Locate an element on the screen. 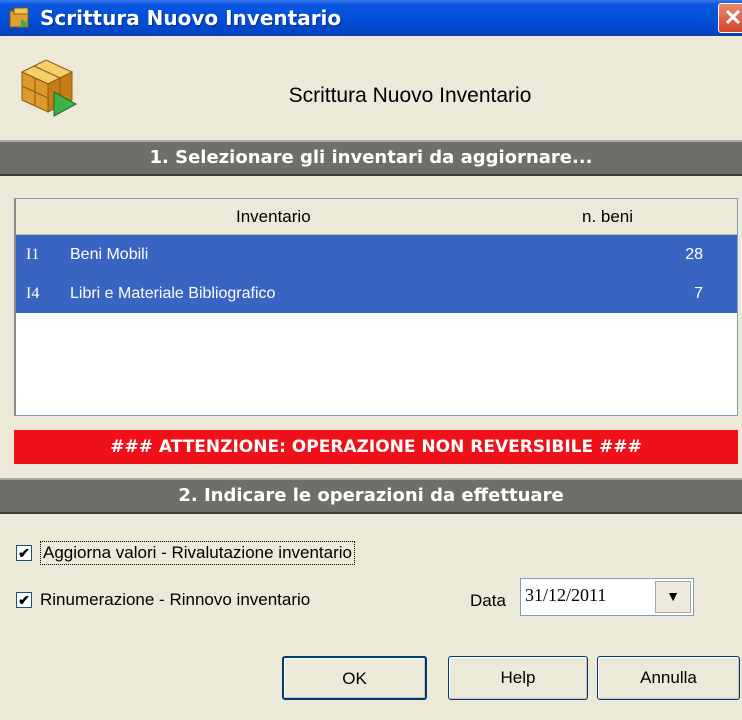  app-icon is located at coordinates (19, 17).